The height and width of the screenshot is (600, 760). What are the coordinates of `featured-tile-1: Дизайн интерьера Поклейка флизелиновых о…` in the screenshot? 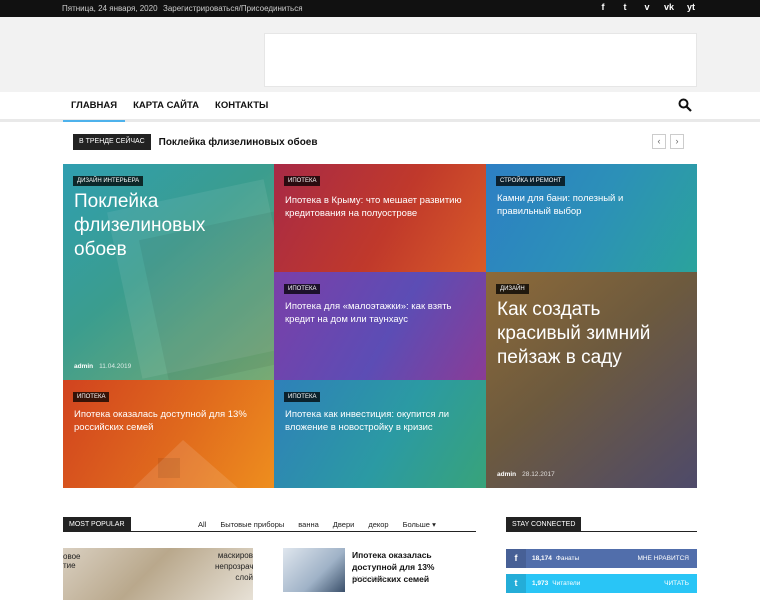 It's located at (168, 272).